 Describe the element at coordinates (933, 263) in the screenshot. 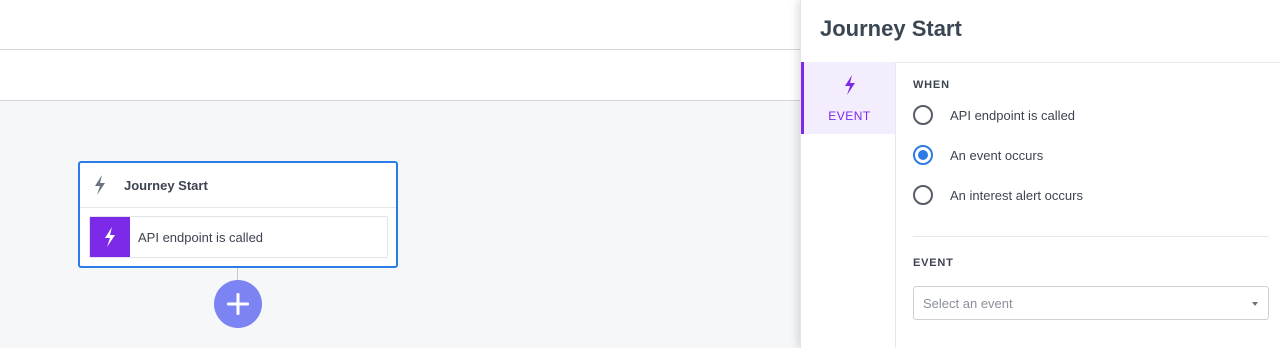

I see `event-section-label: EVENT` at that location.